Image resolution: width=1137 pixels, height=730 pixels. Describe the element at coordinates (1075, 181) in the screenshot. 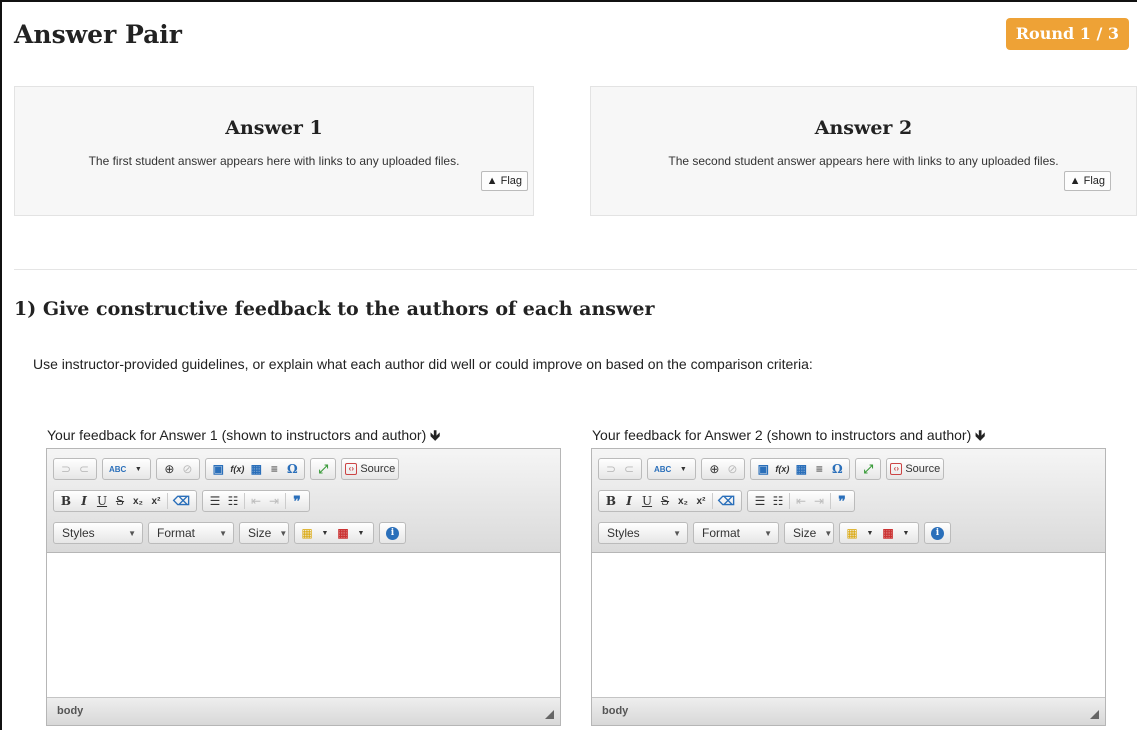

I see `warning-triangle-icon: ▲` at that location.